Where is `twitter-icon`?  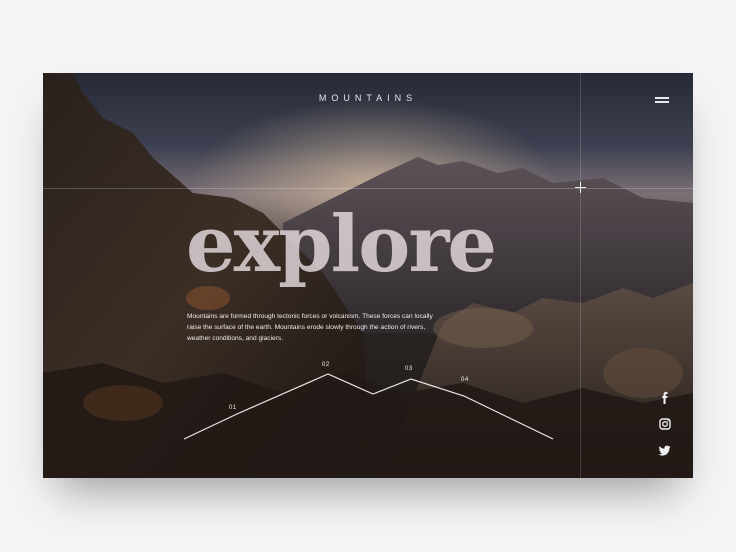
twitter-icon is located at coordinates (665, 450).